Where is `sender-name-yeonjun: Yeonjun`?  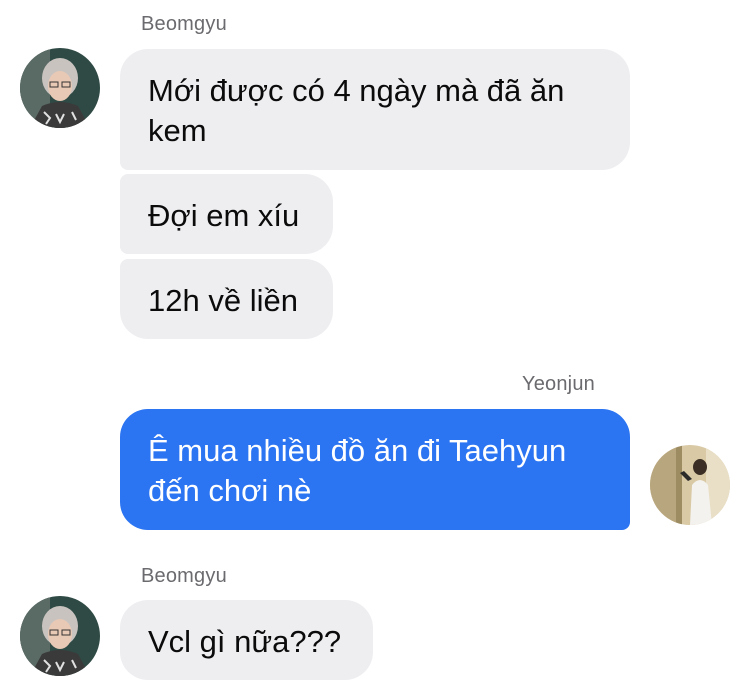
sender-name-yeonjun: Yeonjun is located at coordinates (558, 384).